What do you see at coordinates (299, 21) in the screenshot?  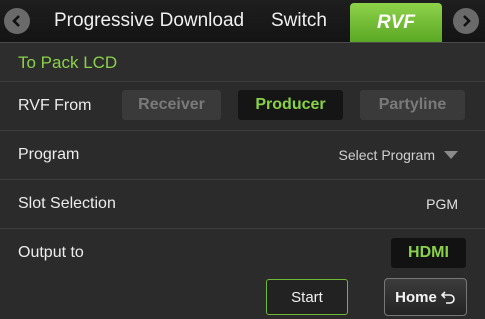 I see `tab-switch: Switch` at bounding box center [299, 21].